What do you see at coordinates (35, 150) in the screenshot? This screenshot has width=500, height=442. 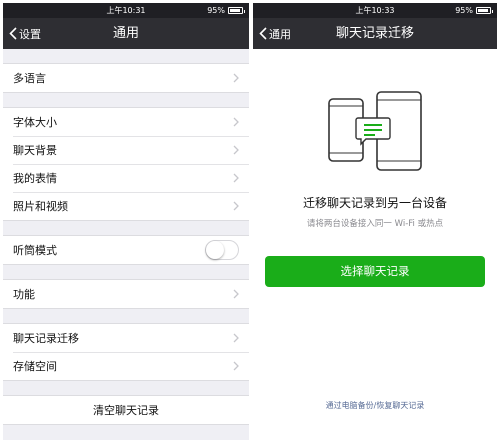 I see `settings-item-label: 聊天背景` at bounding box center [35, 150].